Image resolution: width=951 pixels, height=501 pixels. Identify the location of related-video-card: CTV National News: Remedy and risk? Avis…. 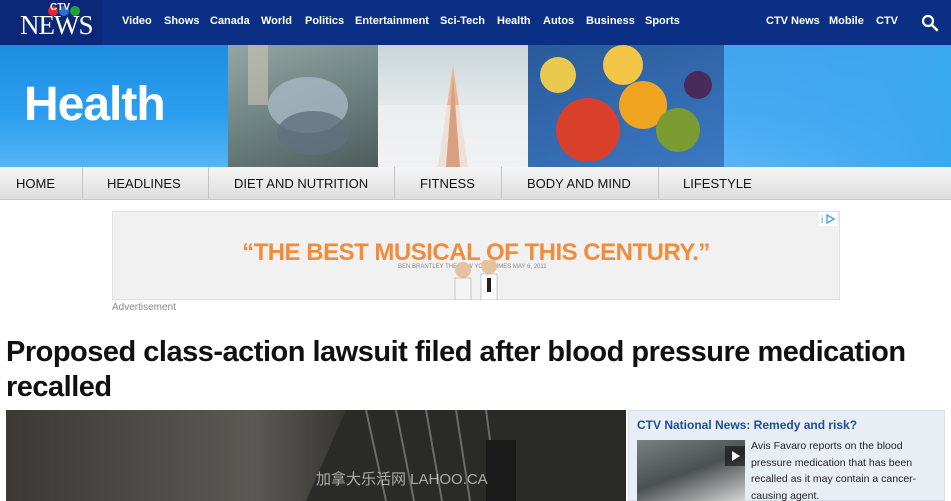
(786, 455).